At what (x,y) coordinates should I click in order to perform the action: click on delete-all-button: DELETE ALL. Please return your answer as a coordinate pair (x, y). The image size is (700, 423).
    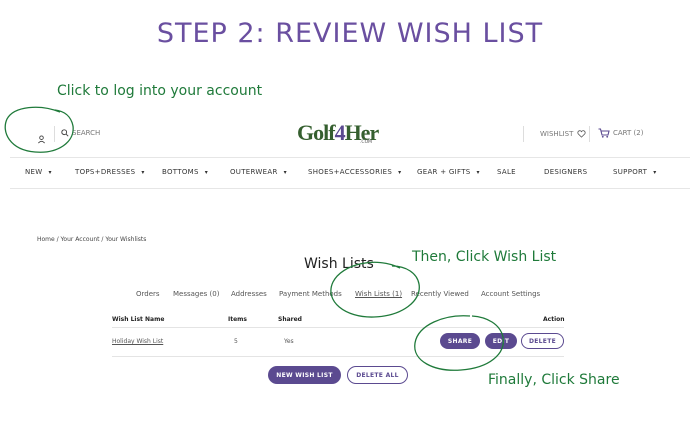
    Looking at the image, I should click on (377, 375).